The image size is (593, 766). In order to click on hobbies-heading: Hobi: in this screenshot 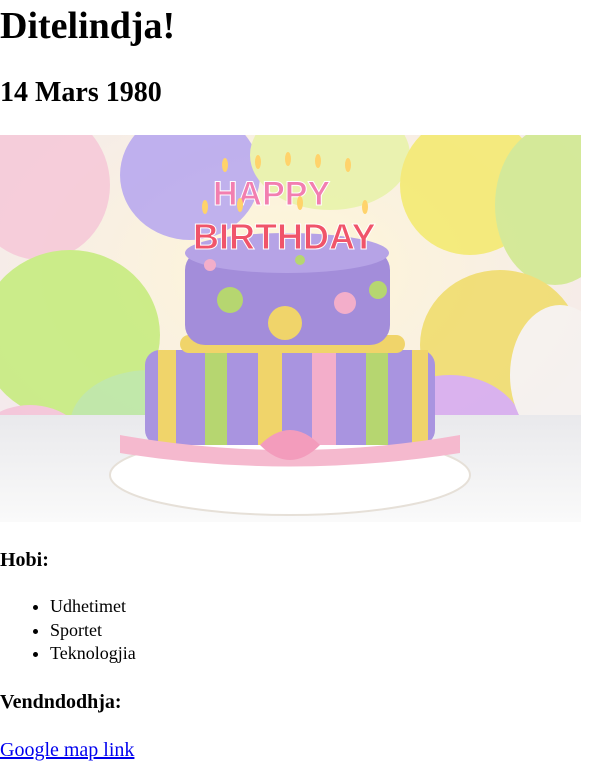, I will do `click(24, 560)`.